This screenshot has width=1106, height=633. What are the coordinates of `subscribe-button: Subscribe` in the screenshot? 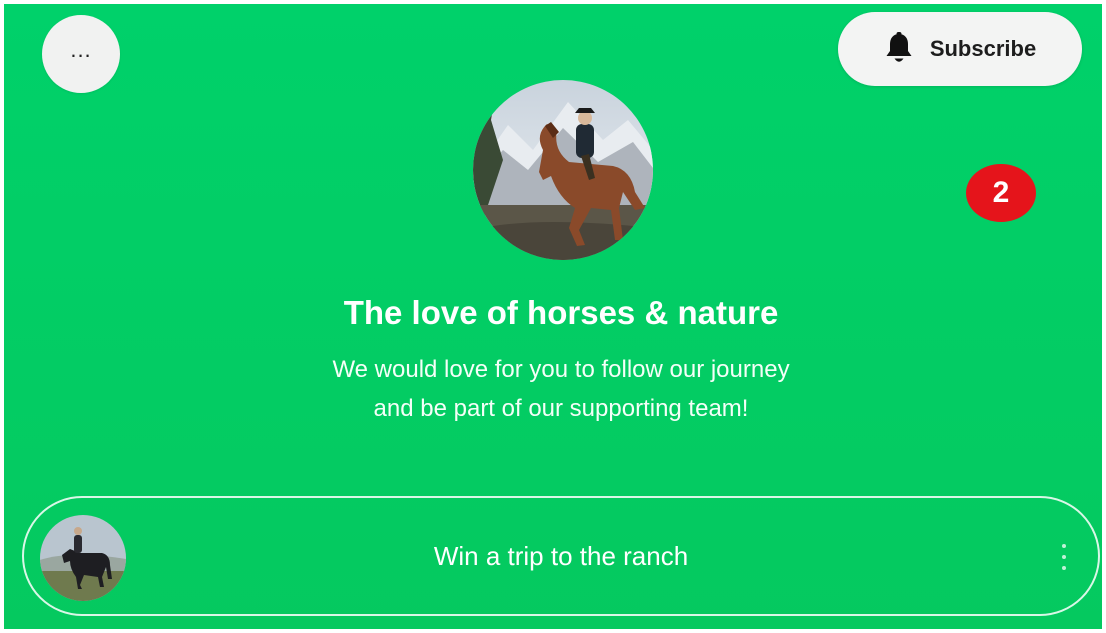 It's located at (960, 49).